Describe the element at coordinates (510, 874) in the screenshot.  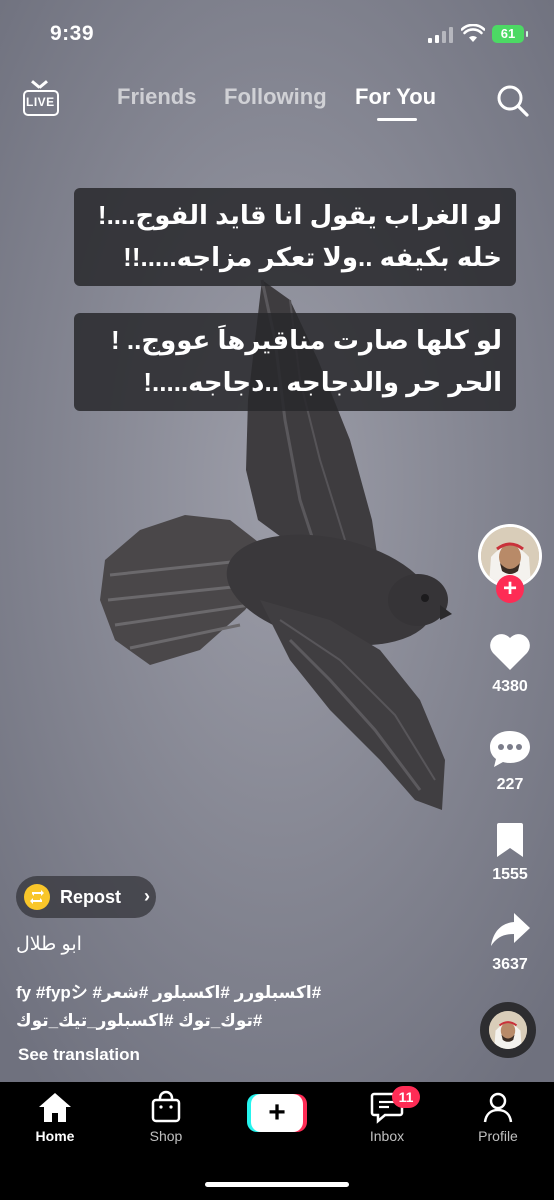
I see `save-count: 1555` at that location.